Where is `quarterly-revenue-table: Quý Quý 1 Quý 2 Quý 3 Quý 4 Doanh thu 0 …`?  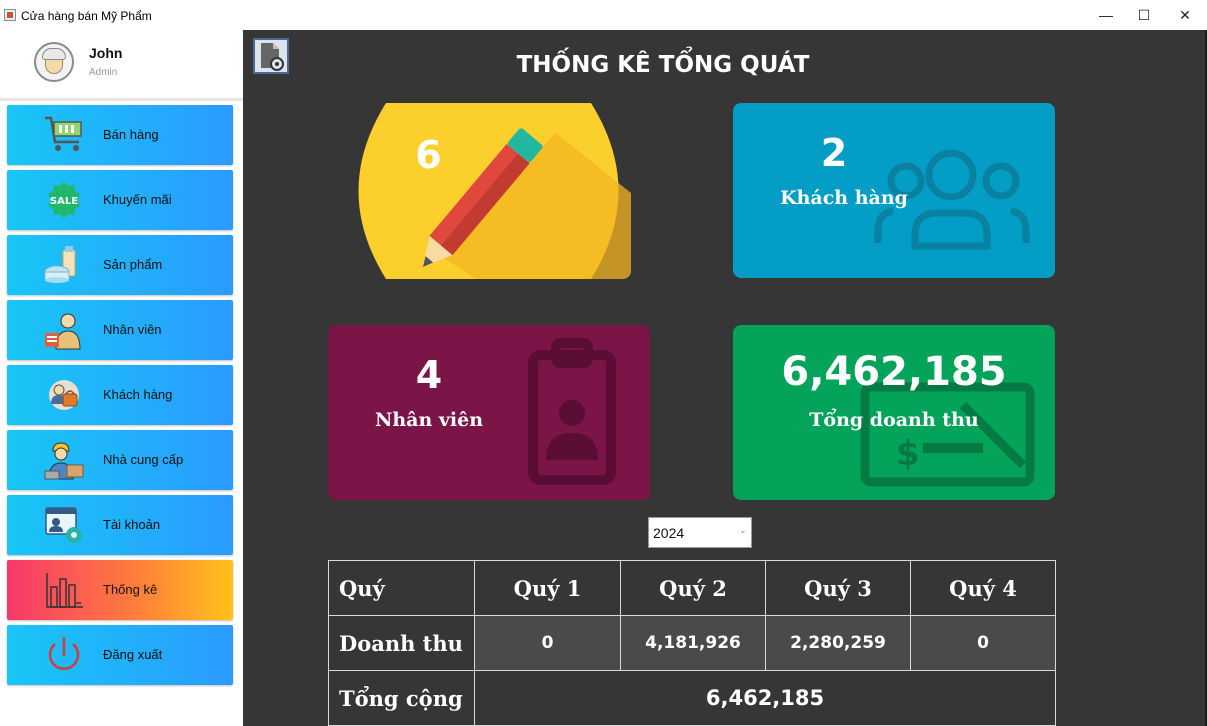
quarterly-revenue-table: Quý Quý 1 Quý 2 Quý 3 Quý 4 Doanh thu 0 … is located at coordinates (692, 643).